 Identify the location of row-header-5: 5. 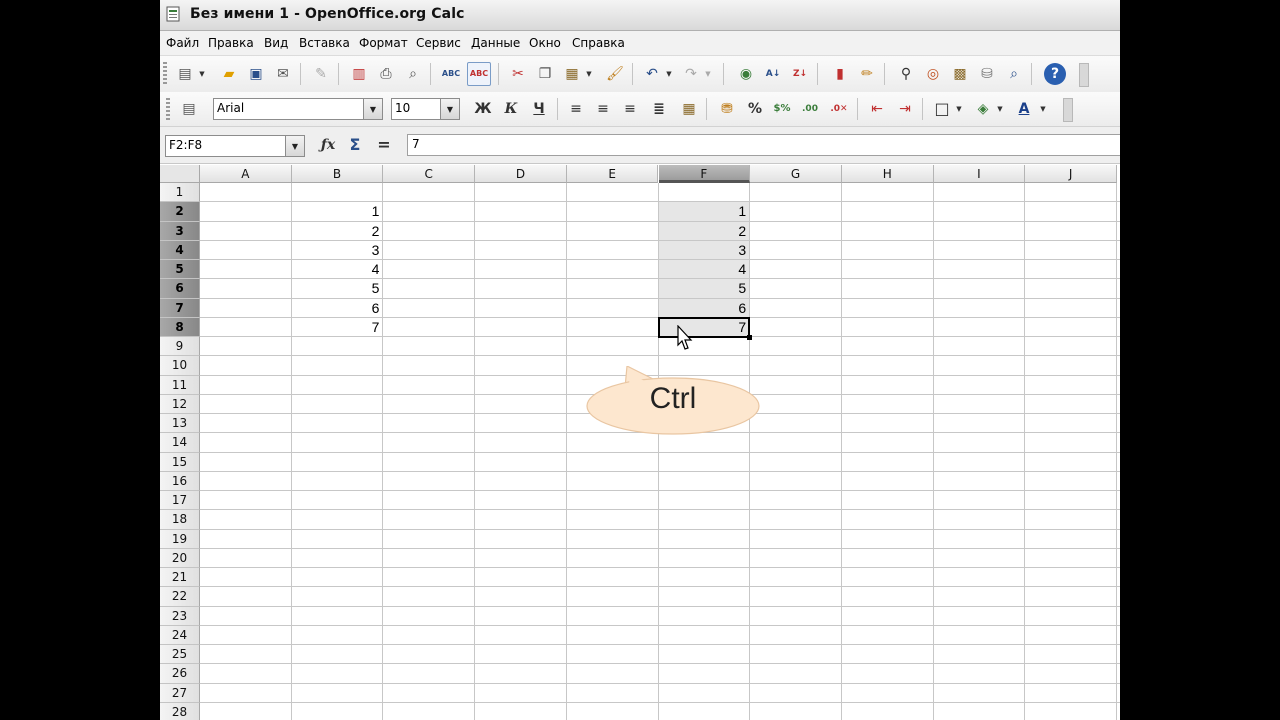
(180, 270).